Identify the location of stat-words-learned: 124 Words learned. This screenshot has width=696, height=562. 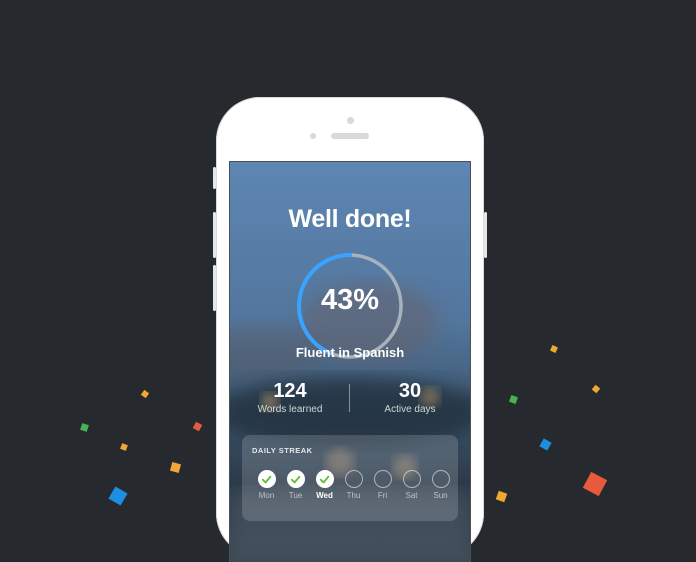
(290, 397).